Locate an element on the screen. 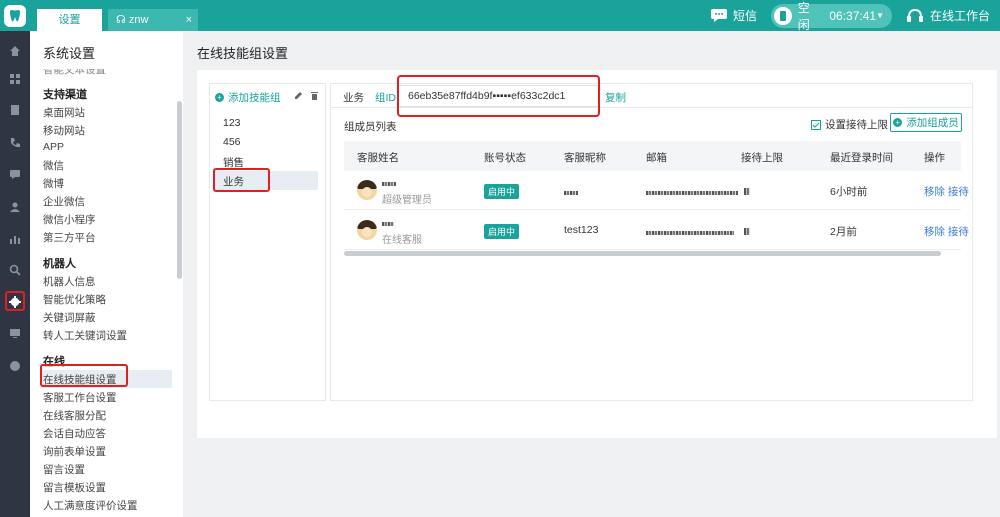 The height and width of the screenshot is (517, 1000). add-member-button: + 添加组成员 is located at coordinates (926, 122).